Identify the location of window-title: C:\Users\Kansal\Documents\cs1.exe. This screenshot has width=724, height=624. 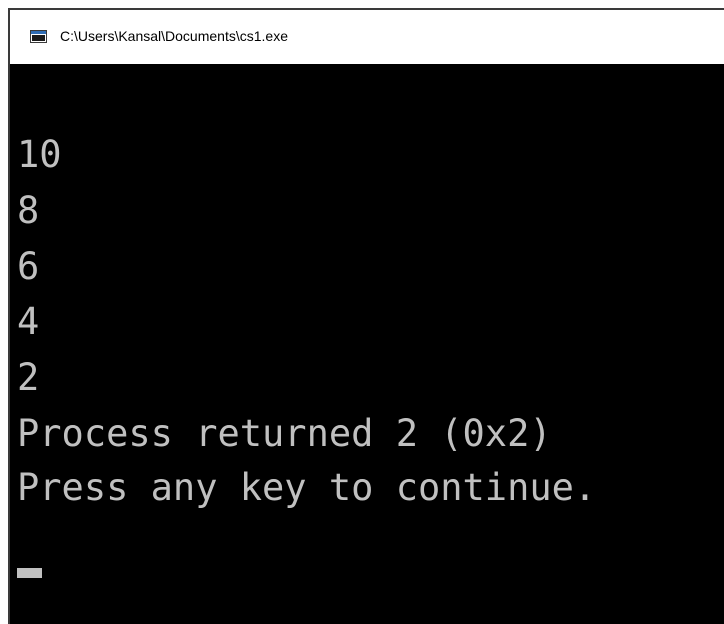
(174, 36).